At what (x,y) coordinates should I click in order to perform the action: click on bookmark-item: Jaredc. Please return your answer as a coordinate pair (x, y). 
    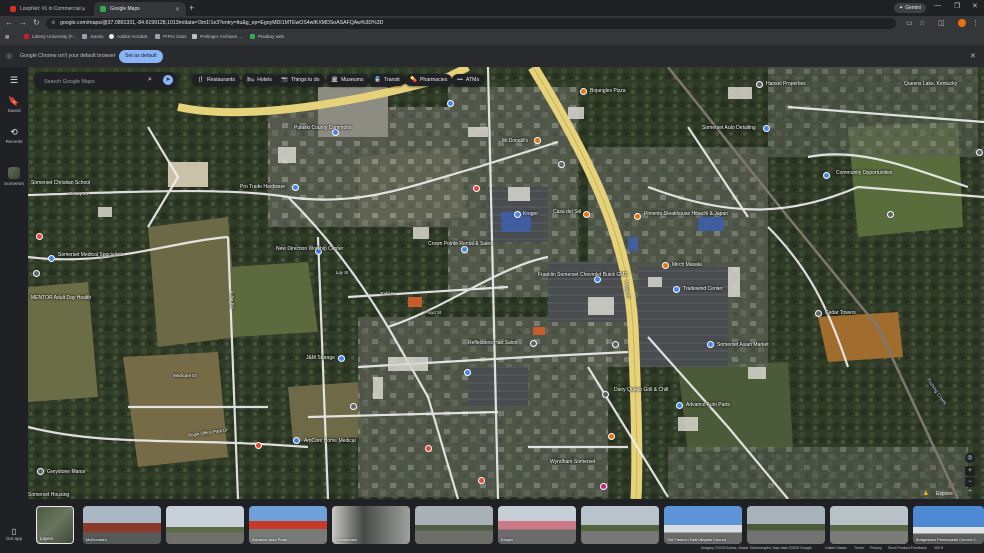
    Looking at the image, I should click on (93, 36).